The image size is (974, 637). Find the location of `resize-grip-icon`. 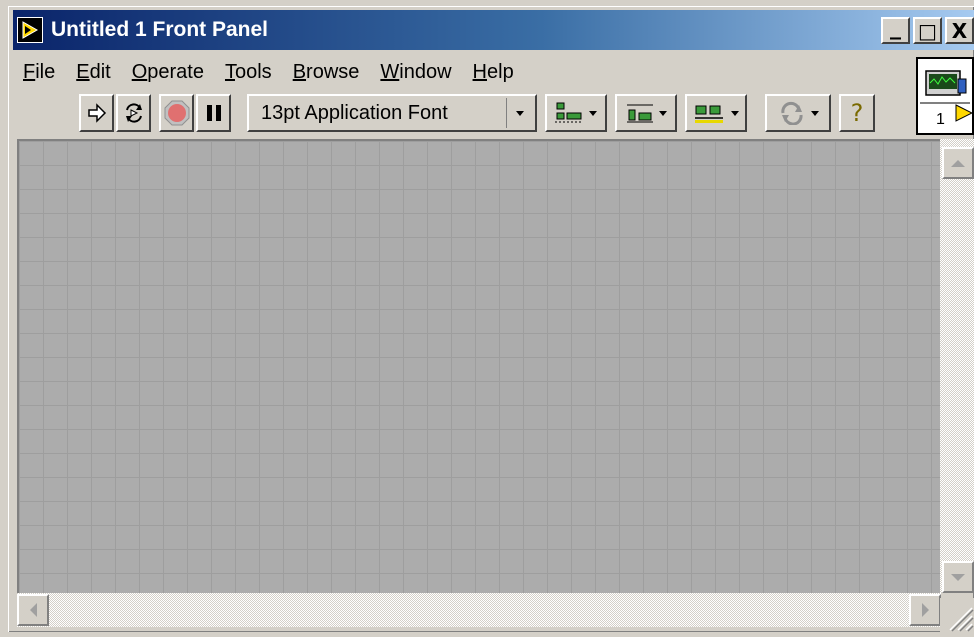

resize-grip-icon is located at coordinates (961, 619).